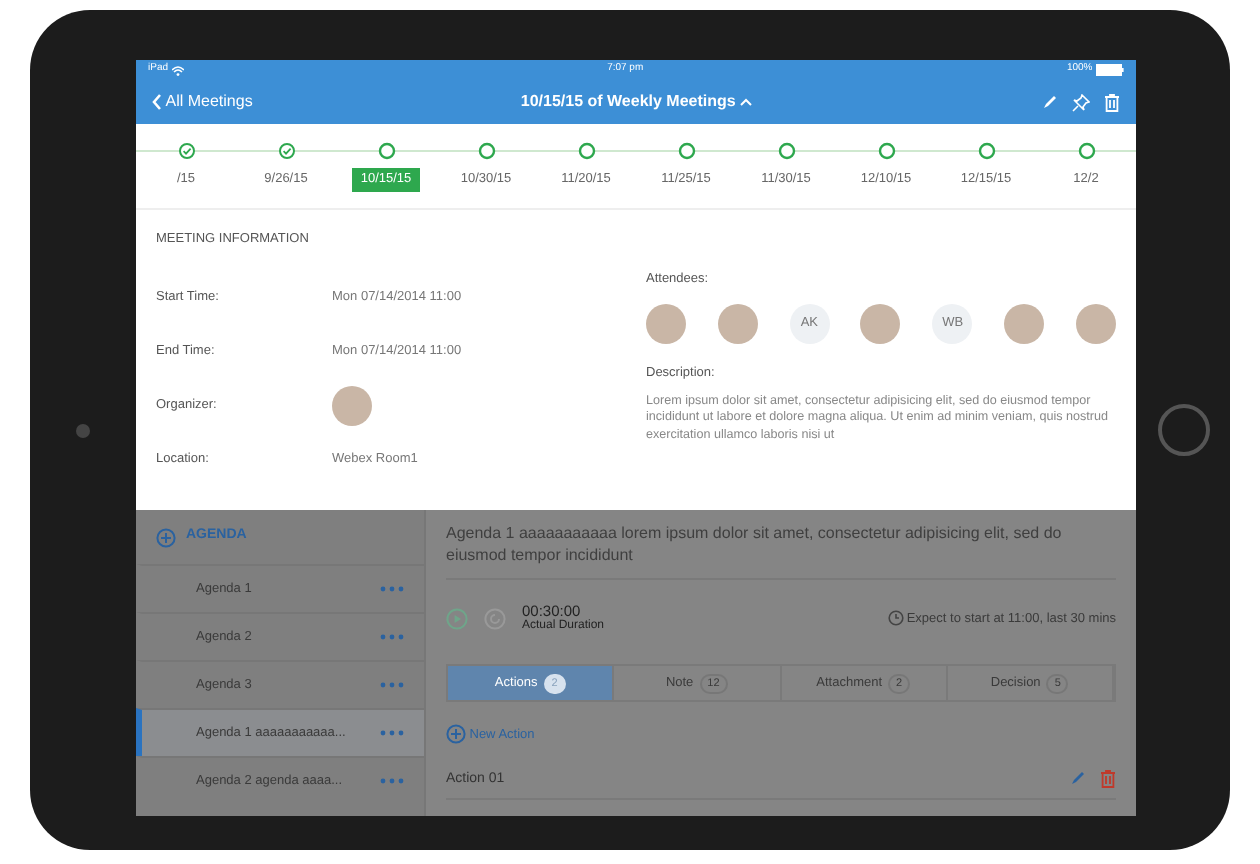  What do you see at coordinates (1183, 430) in the screenshot?
I see `home-button` at bounding box center [1183, 430].